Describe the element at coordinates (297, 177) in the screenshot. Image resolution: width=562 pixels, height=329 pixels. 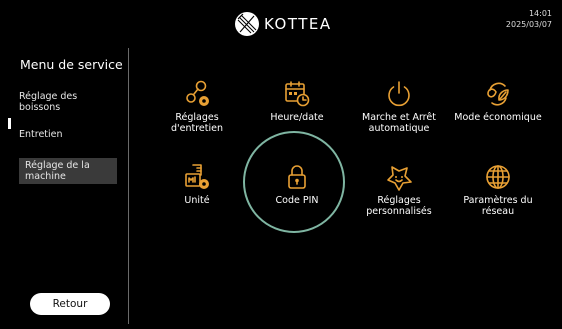
I see `lock-icon` at that location.